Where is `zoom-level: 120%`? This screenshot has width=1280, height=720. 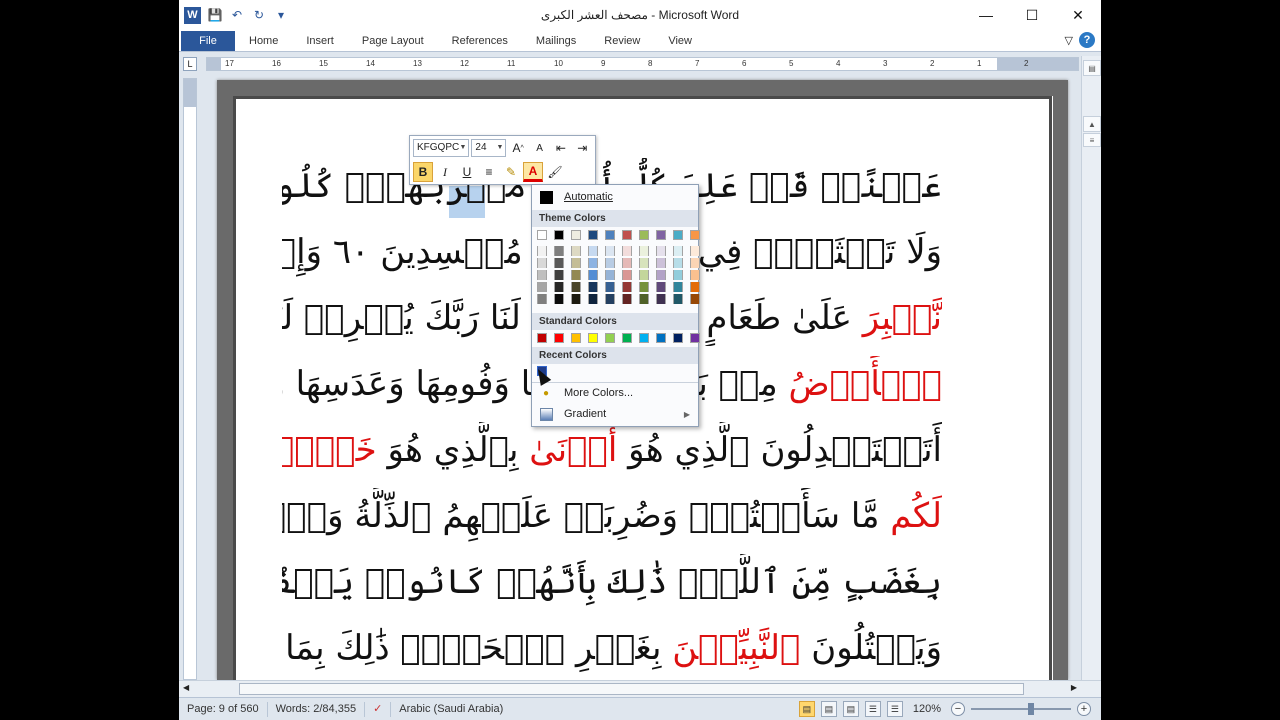 zoom-level: 120% is located at coordinates (927, 709).